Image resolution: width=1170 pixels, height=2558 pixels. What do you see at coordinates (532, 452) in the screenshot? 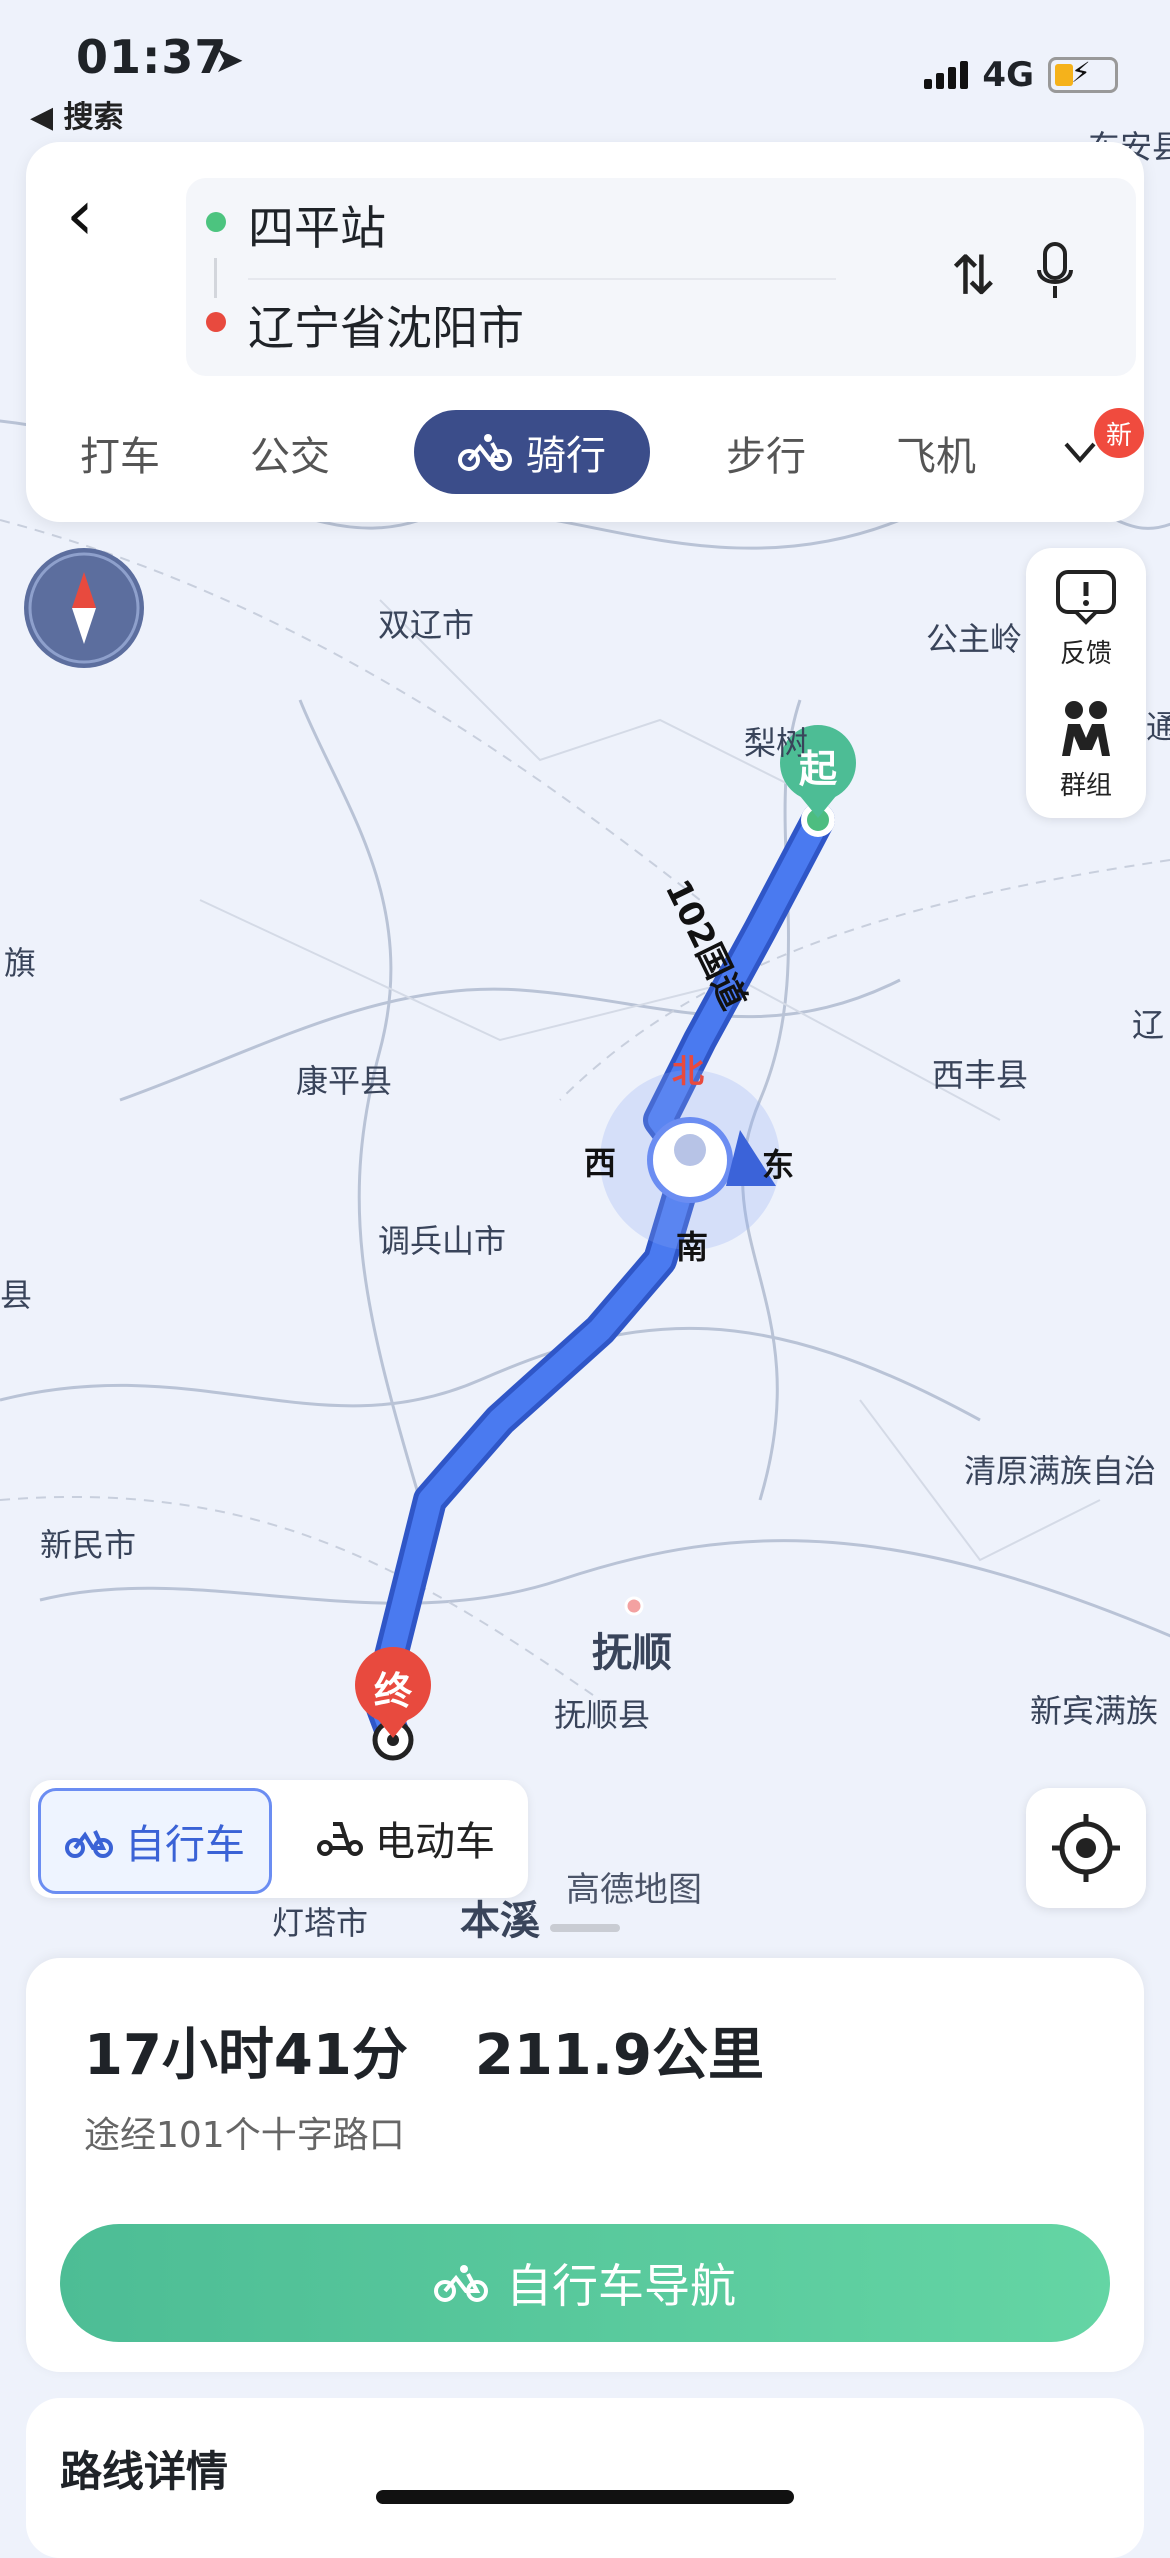
I see `tab-cycling: 骑行` at bounding box center [532, 452].